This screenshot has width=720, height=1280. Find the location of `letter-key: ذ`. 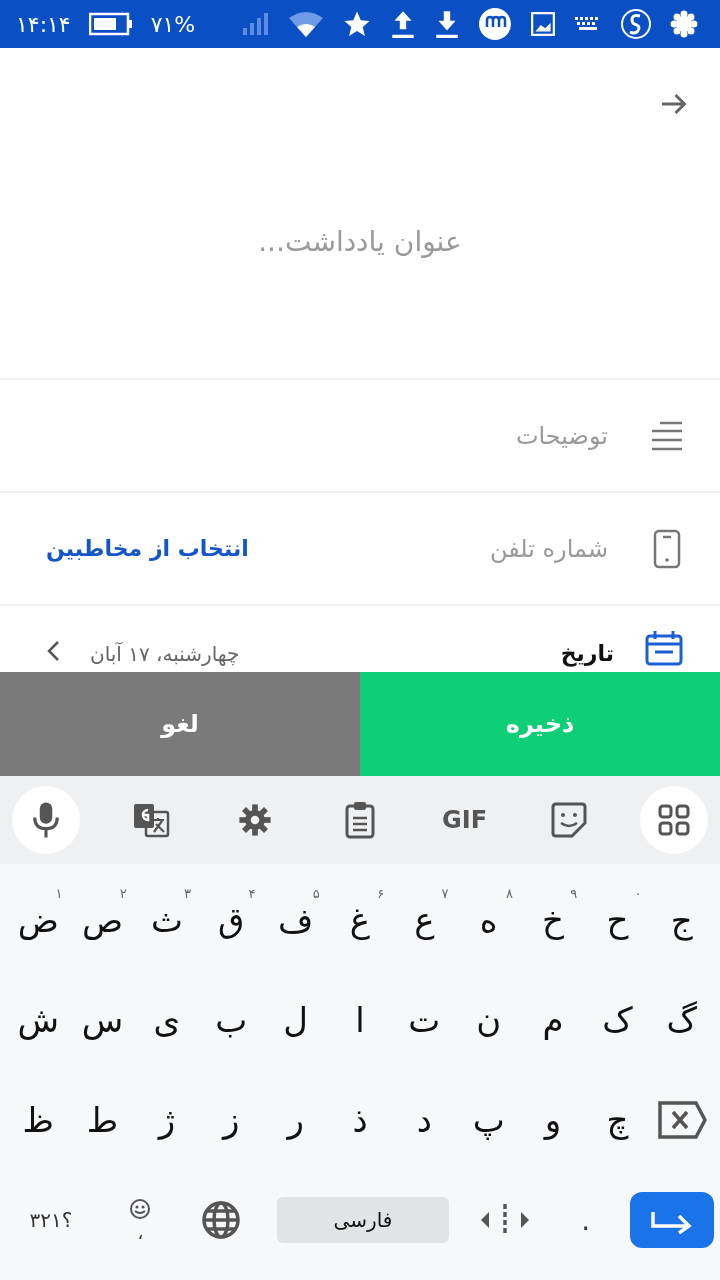

letter-key: ذ is located at coordinates (360, 1120).